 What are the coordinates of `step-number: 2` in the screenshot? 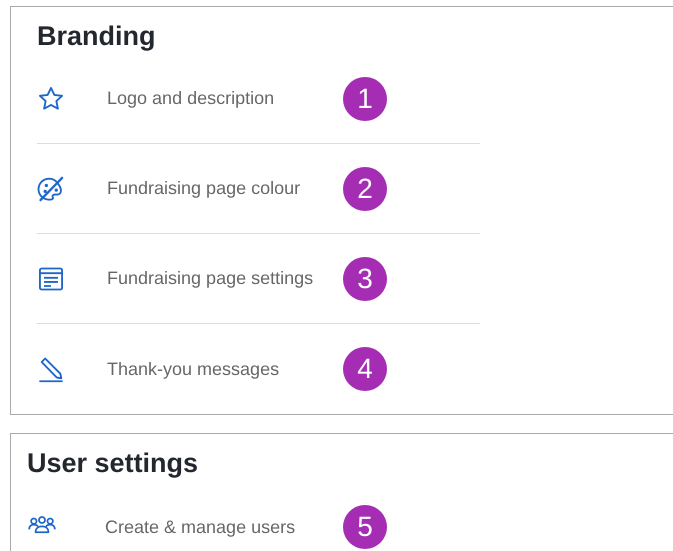 It's located at (365, 188).